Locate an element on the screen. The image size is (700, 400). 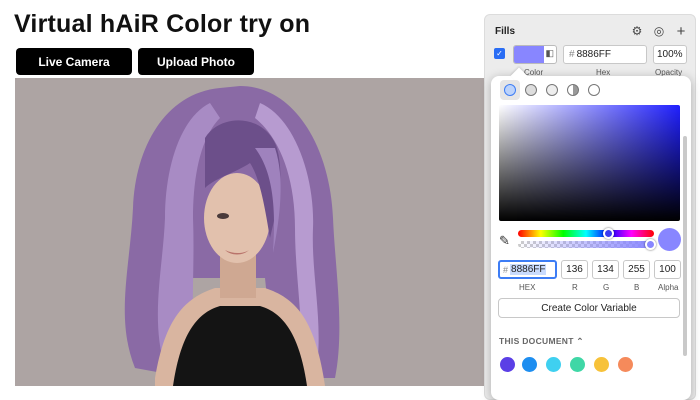
live-camera-button: Live Camera is located at coordinates (74, 61).